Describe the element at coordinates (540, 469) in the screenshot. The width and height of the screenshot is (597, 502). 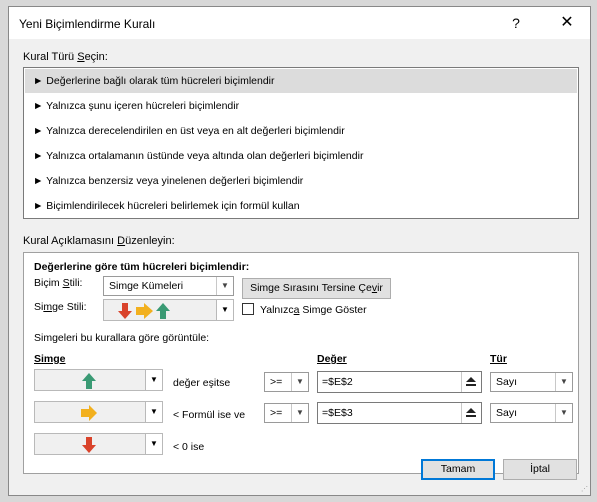
I see `cancel-button: İptal` at that location.